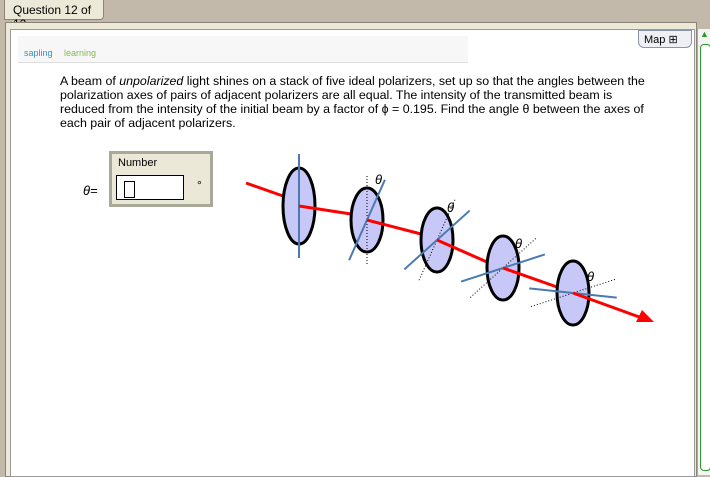 This screenshot has height=477, width=710. I want to click on light-ray, so click(264, 189).